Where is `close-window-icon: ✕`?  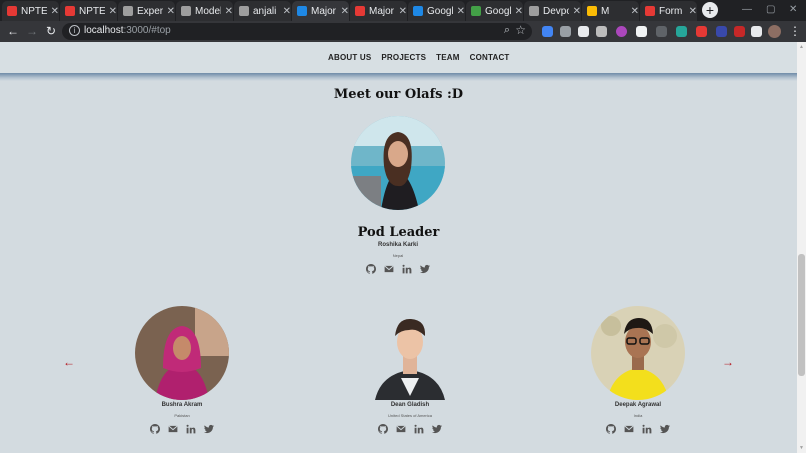 close-window-icon: ✕ is located at coordinates (793, 9).